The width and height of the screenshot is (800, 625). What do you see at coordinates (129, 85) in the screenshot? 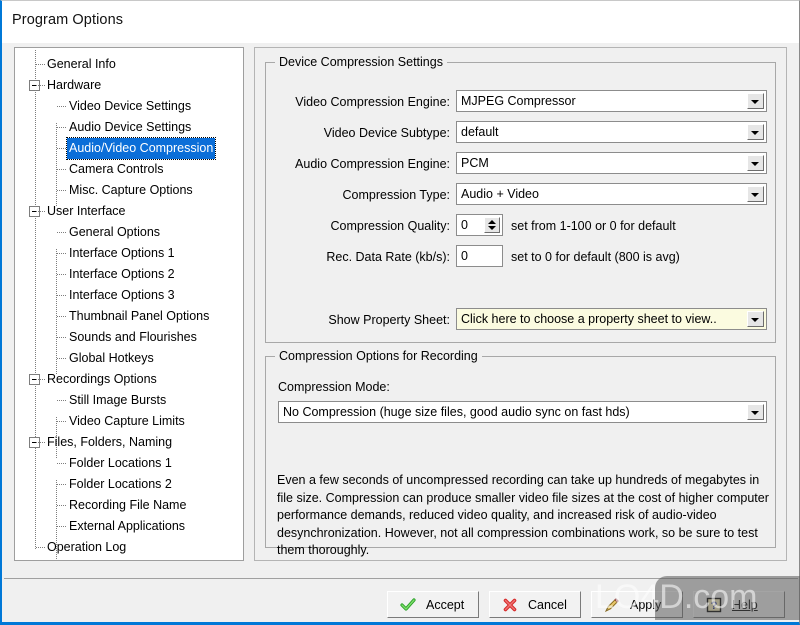
I see `tree-item-hardware: Hardware` at bounding box center [129, 85].